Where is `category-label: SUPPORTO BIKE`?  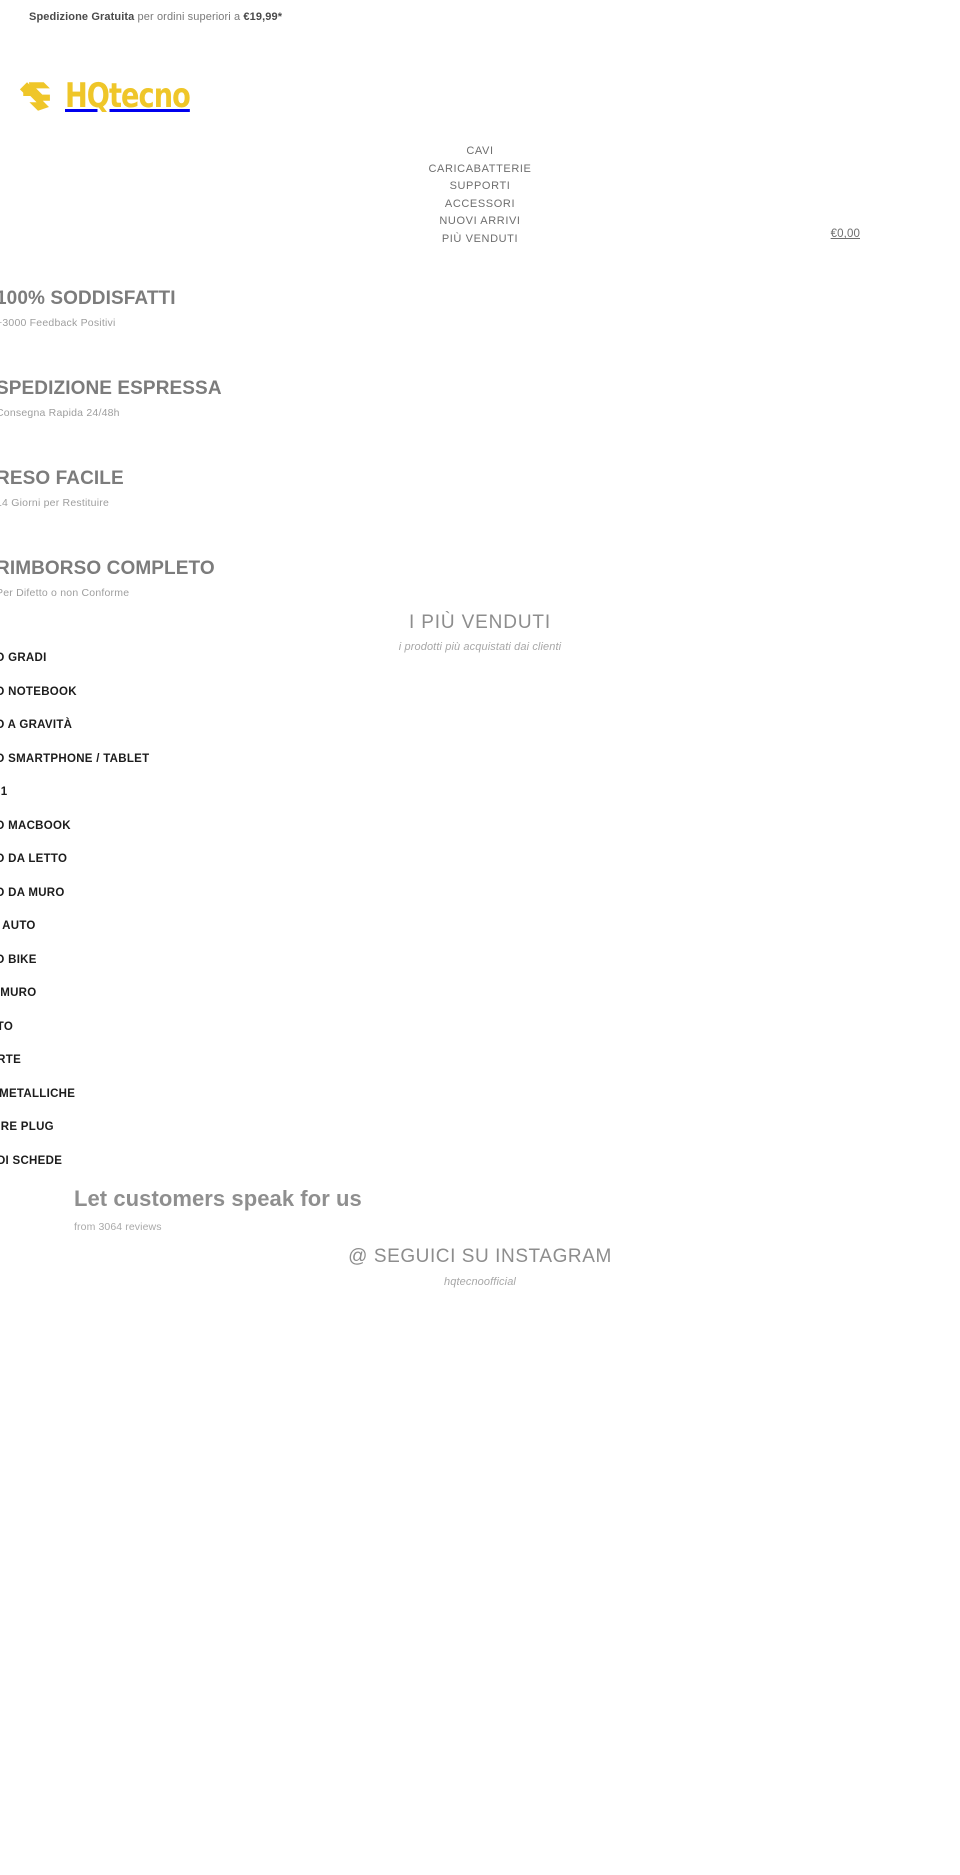 category-label: SUPPORTO BIKE is located at coordinates (18, 959).